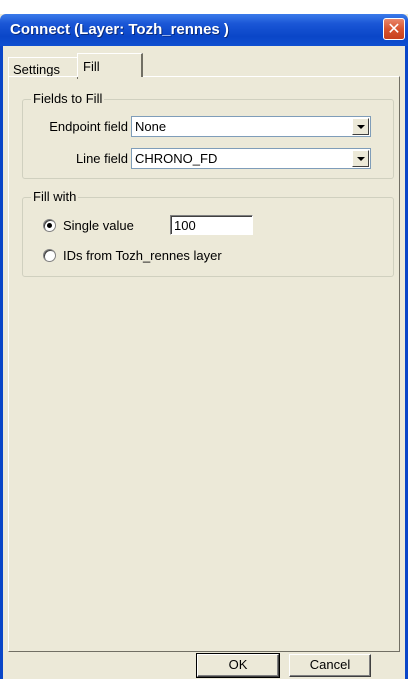  What do you see at coordinates (101, 158) in the screenshot?
I see `line-field-label: Line field` at bounding box center [101, 158].